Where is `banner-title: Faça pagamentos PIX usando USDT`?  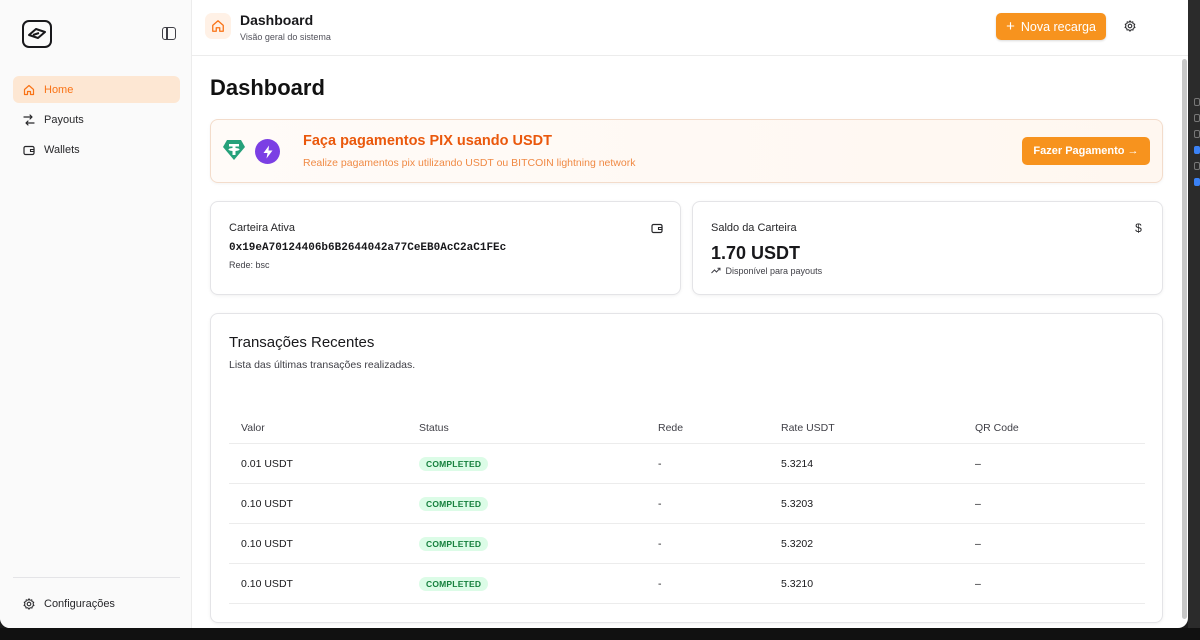
banner-title: Faça pagamentos PIX usando USDT is located at coordinates (427, 141).